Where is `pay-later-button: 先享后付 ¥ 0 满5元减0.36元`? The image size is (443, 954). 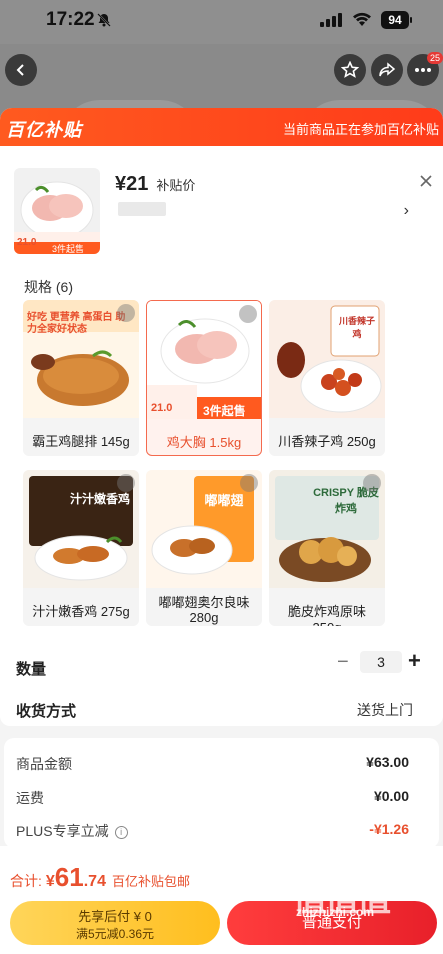 pay-later-button: 先享后付 ¥ 0 满5元减0.36元 is located at coordinates (115, 923).